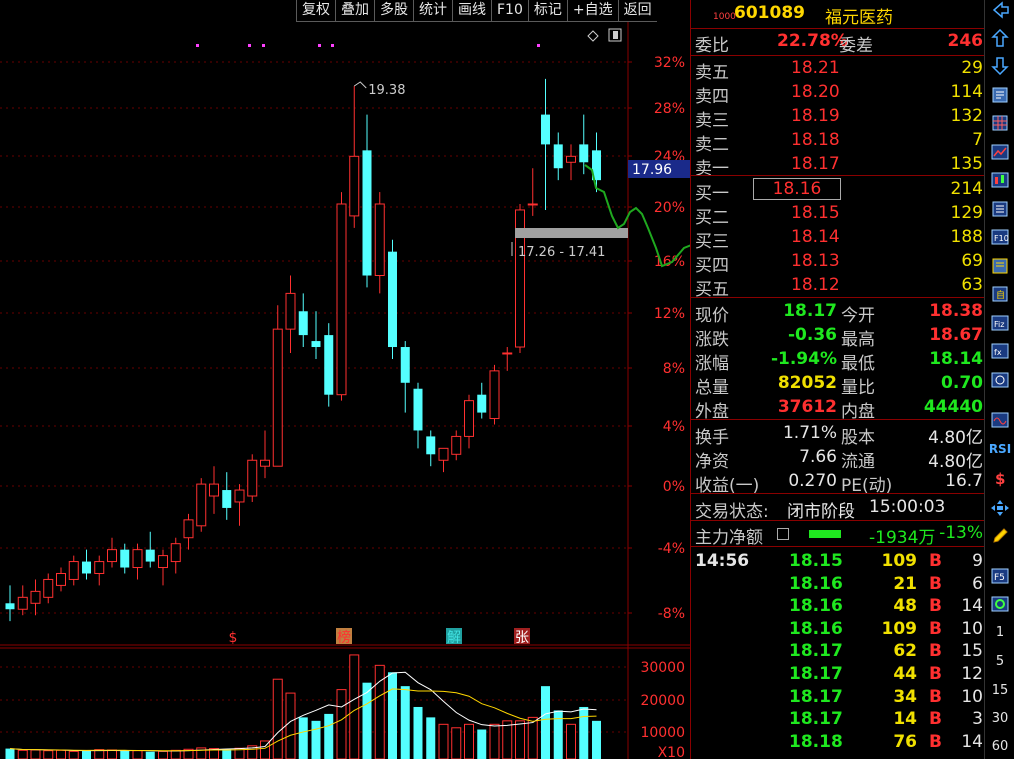 This screenshot has width=1014, height=759. Describe the element at coordinates (838, 313) in the screenshot. I see `stats-row: 现价 18.17 今开 18.38` at that location.